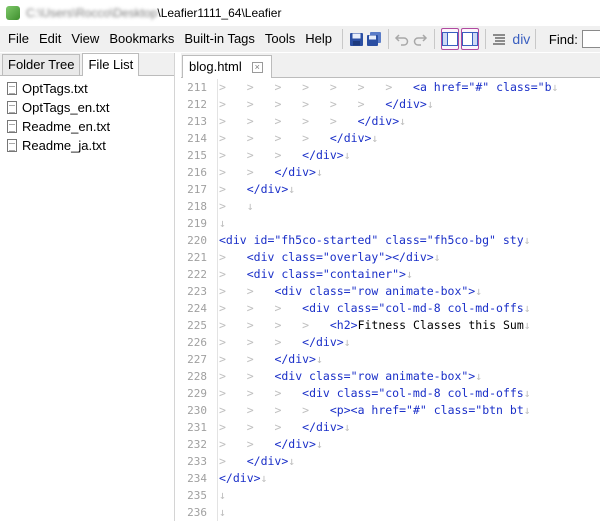  I want to click on code-line: 223 > > <div class="row animate-box">↓, so click(390, 291).